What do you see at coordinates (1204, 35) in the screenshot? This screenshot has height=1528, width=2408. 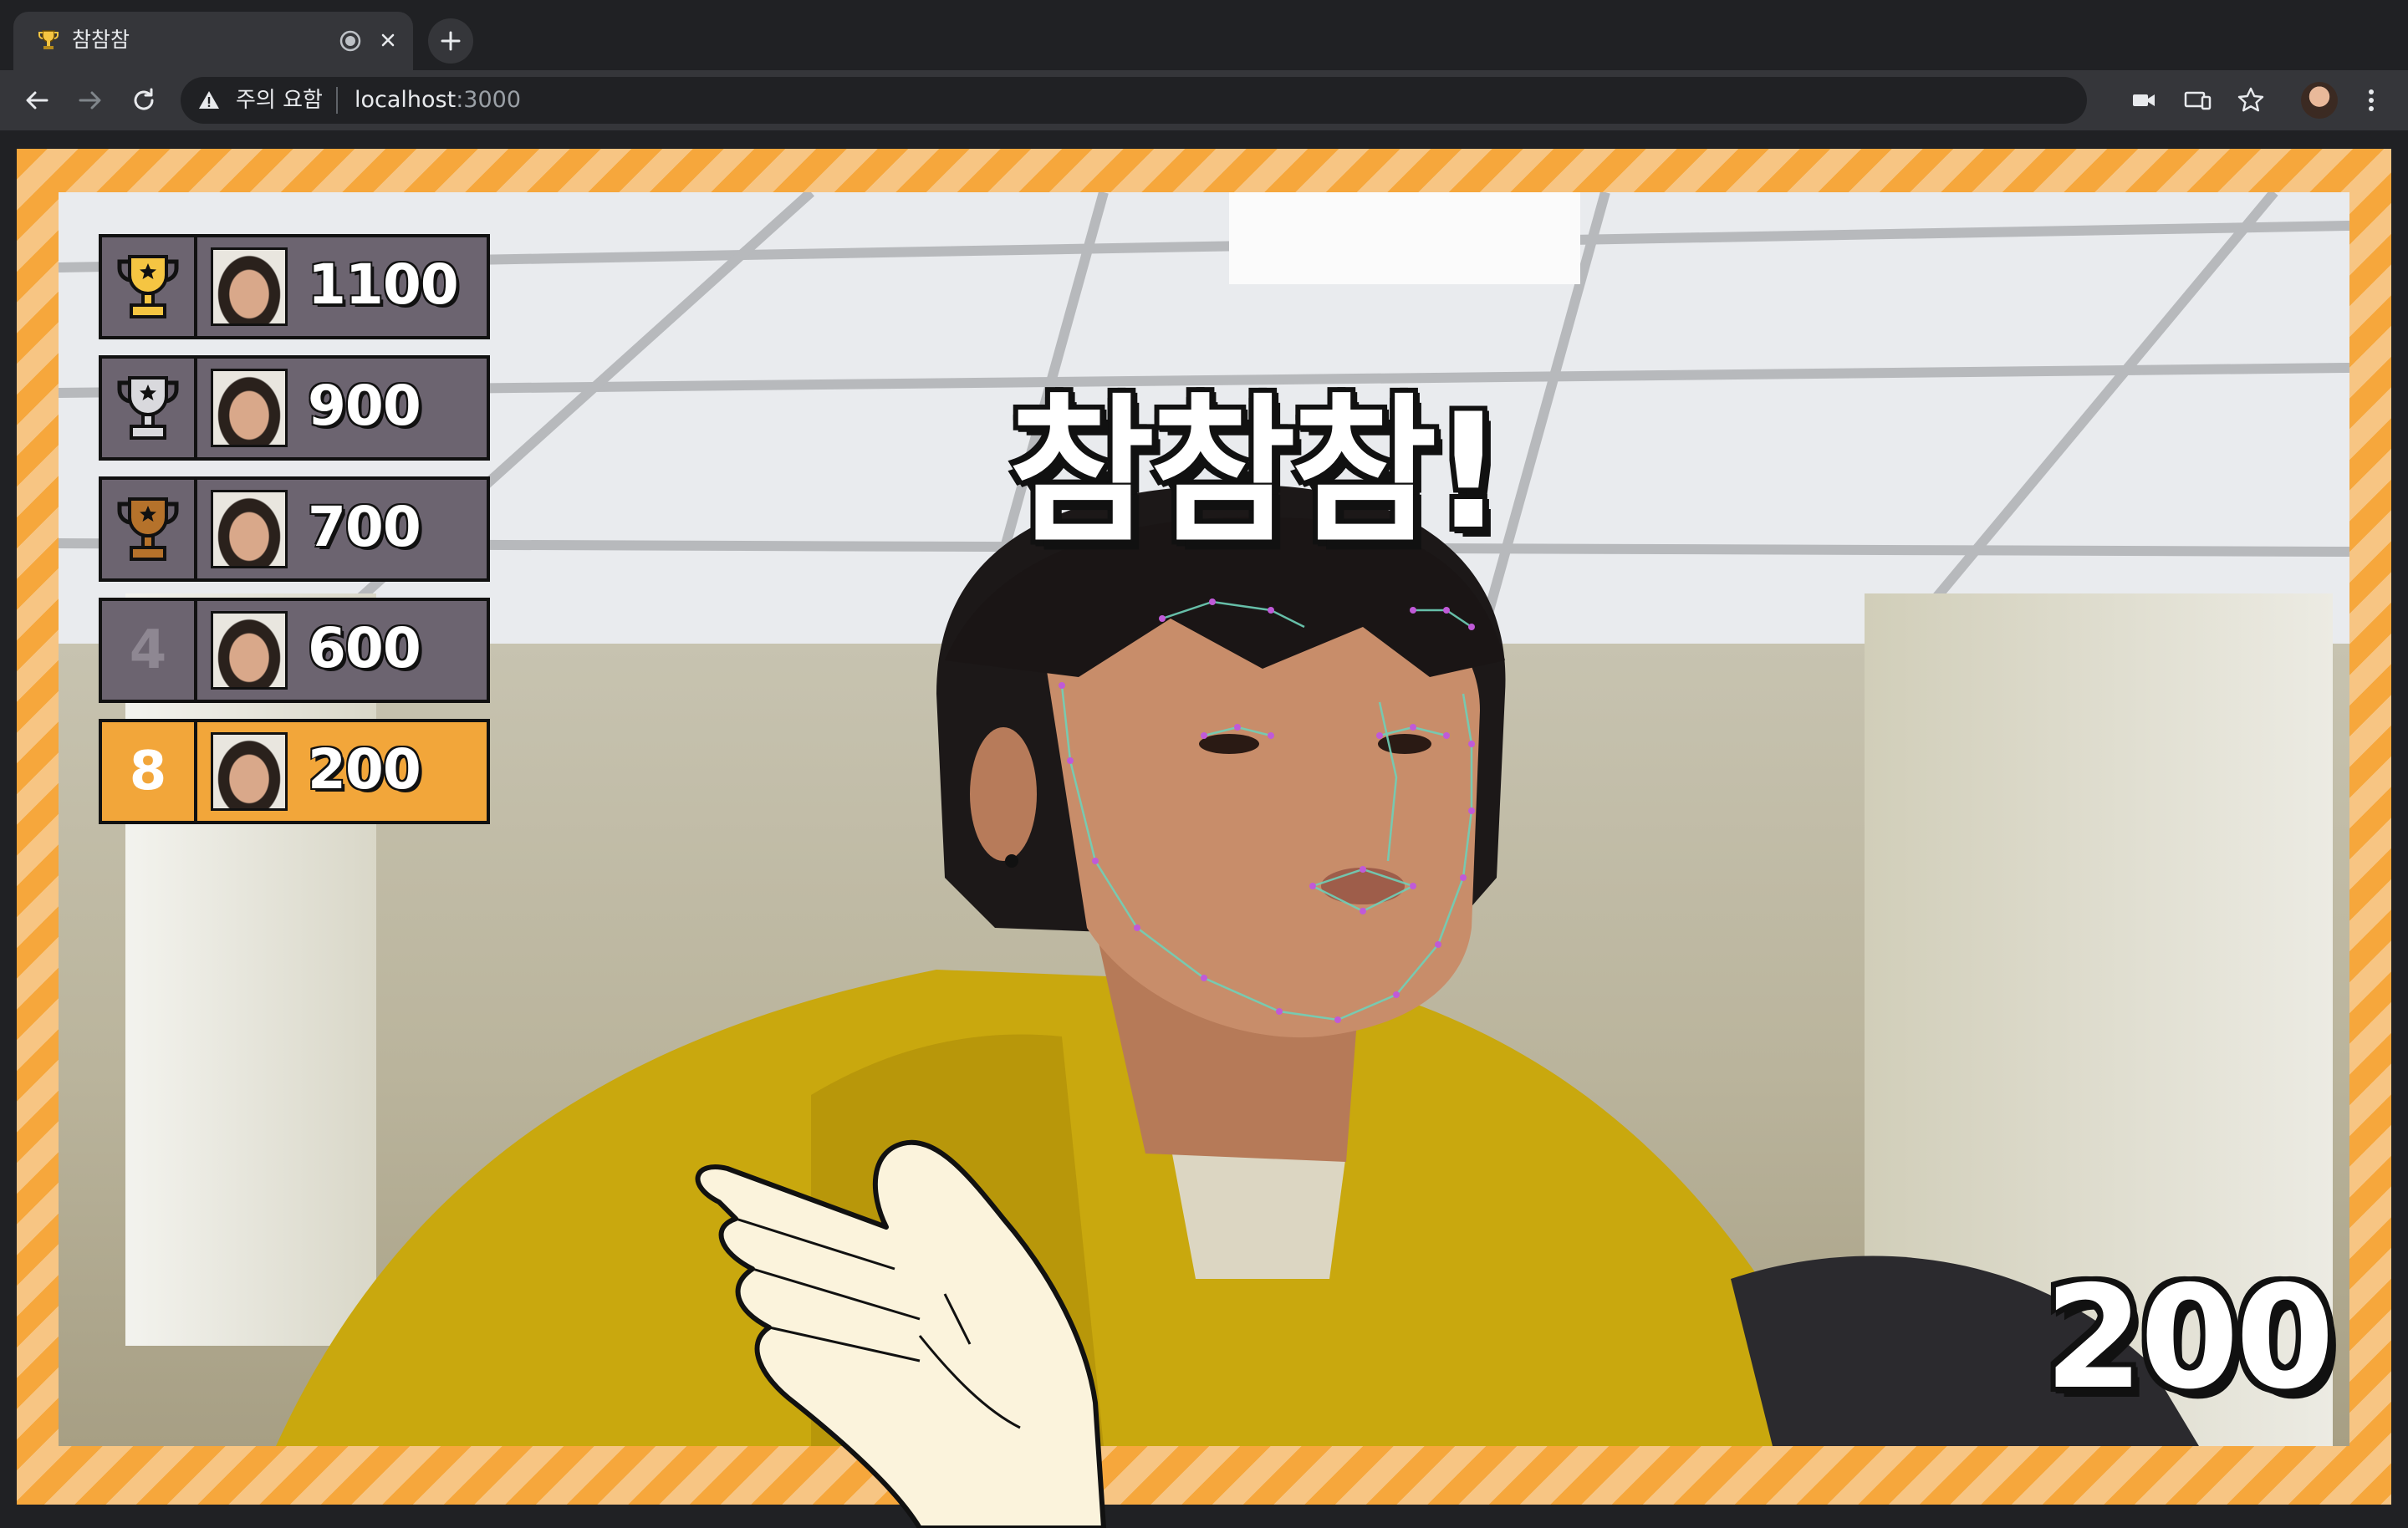 I see `tab-strip: 참참참` at bounding box center [1204, 35].